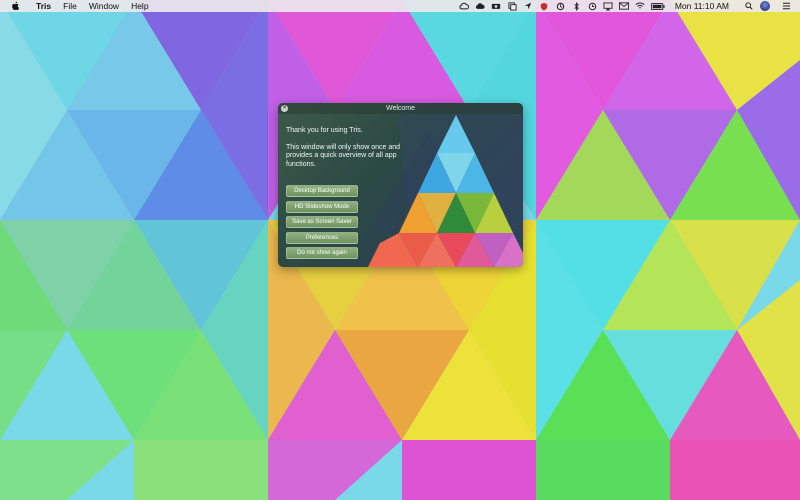 This screenshot has width=800, height=500. I want to click on user-avatar-icon, so click(765, 6).